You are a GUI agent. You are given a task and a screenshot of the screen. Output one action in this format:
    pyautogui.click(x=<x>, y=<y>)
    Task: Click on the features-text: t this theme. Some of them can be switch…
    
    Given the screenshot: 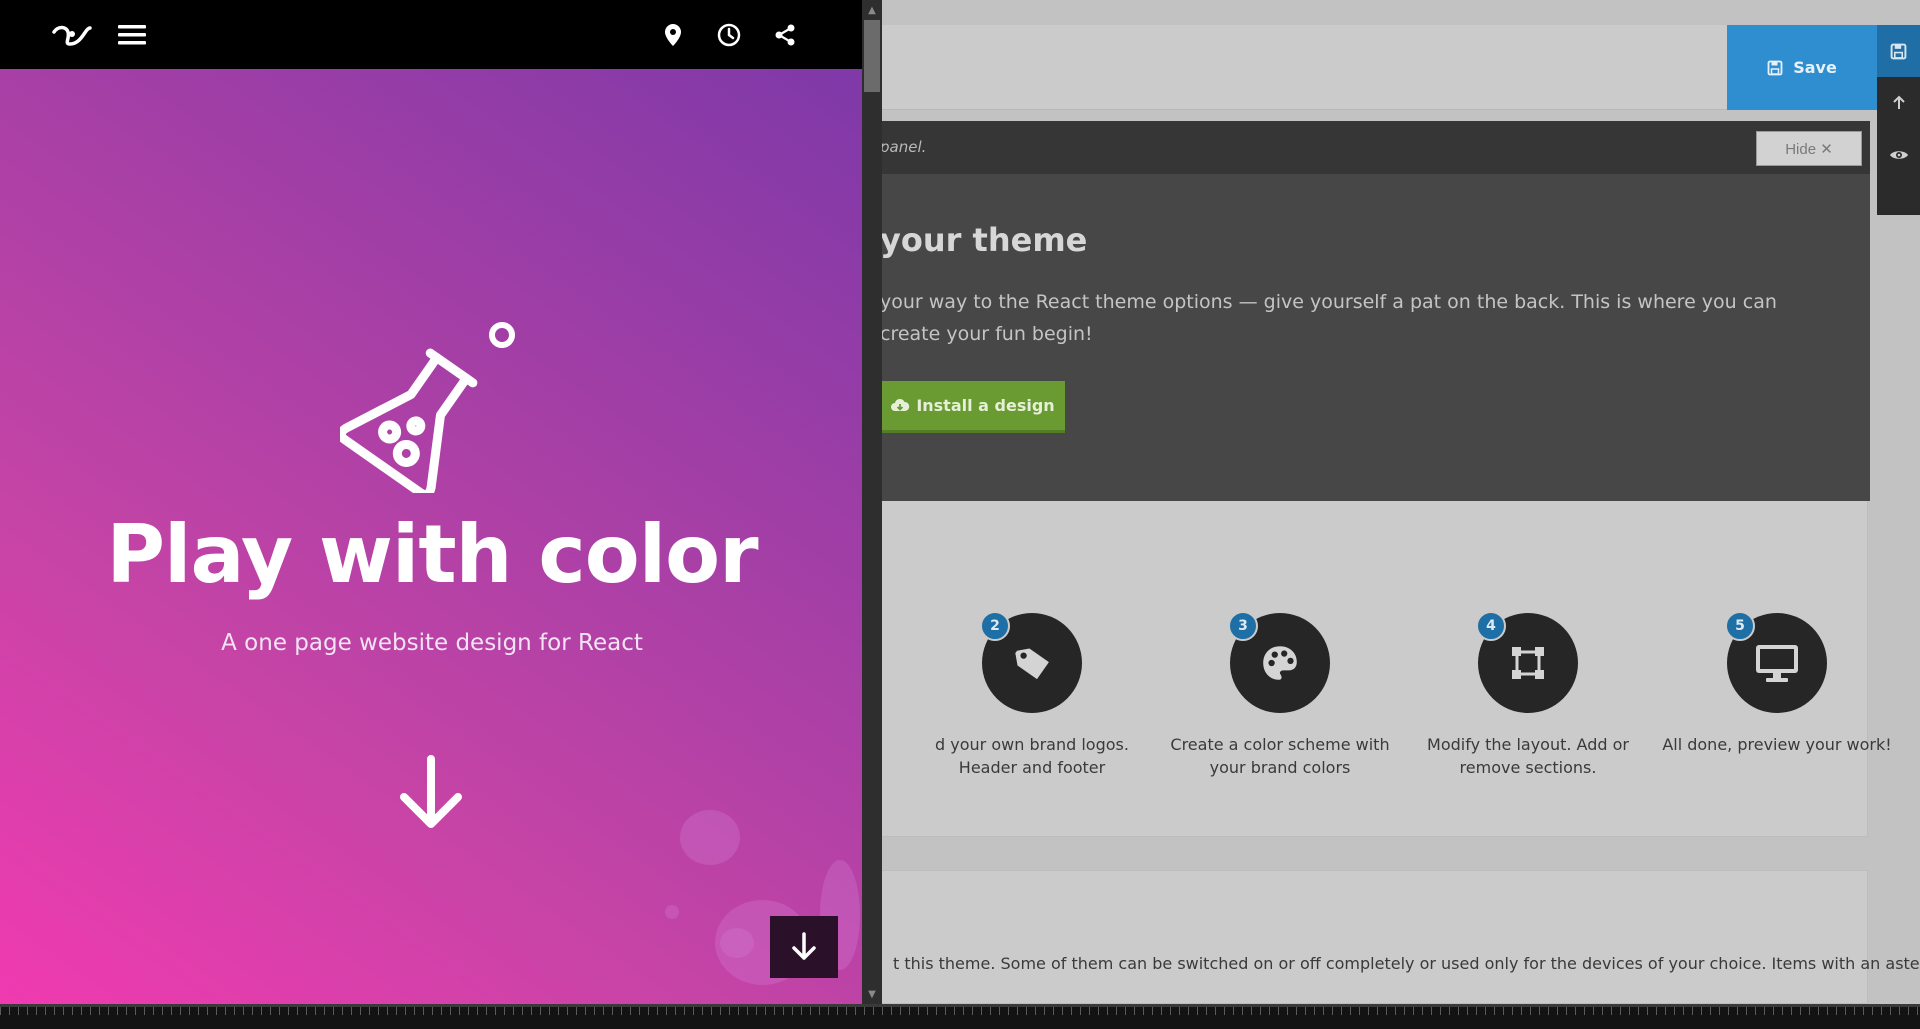 What is the action you would take?
    pyautogui.click(x=1406, y=963)
    